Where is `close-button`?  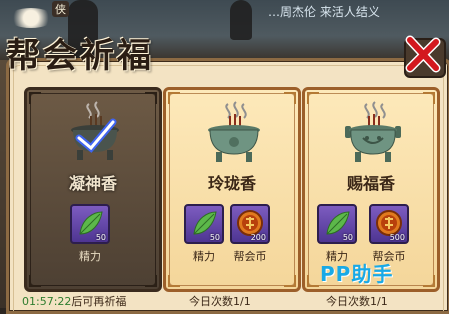
close-button is located at coordinates (424, 56).